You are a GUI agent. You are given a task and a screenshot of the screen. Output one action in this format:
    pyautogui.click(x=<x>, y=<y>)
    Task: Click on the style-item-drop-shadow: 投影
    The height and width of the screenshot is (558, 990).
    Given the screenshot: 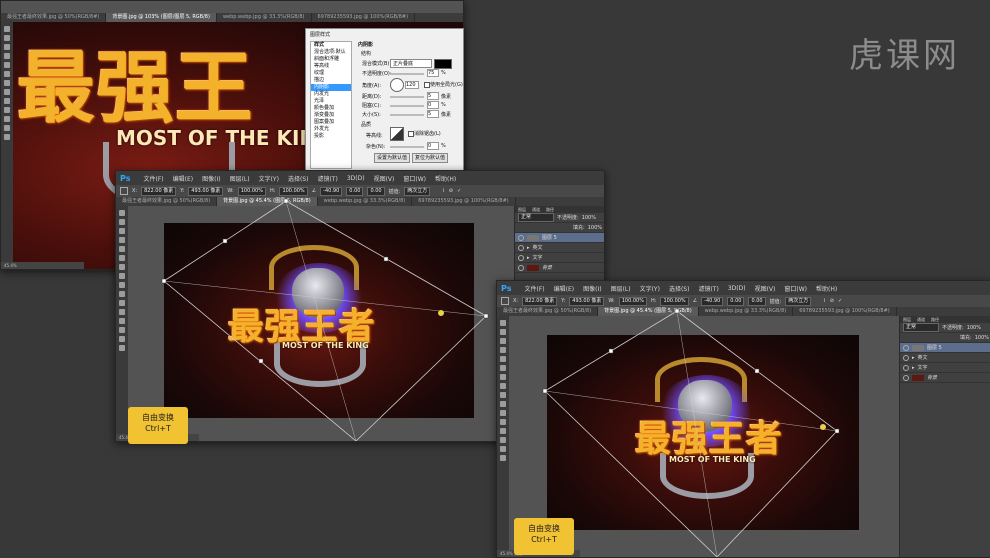 What is the action you would take?
    pyautogui.click(x=331, y=136)
    